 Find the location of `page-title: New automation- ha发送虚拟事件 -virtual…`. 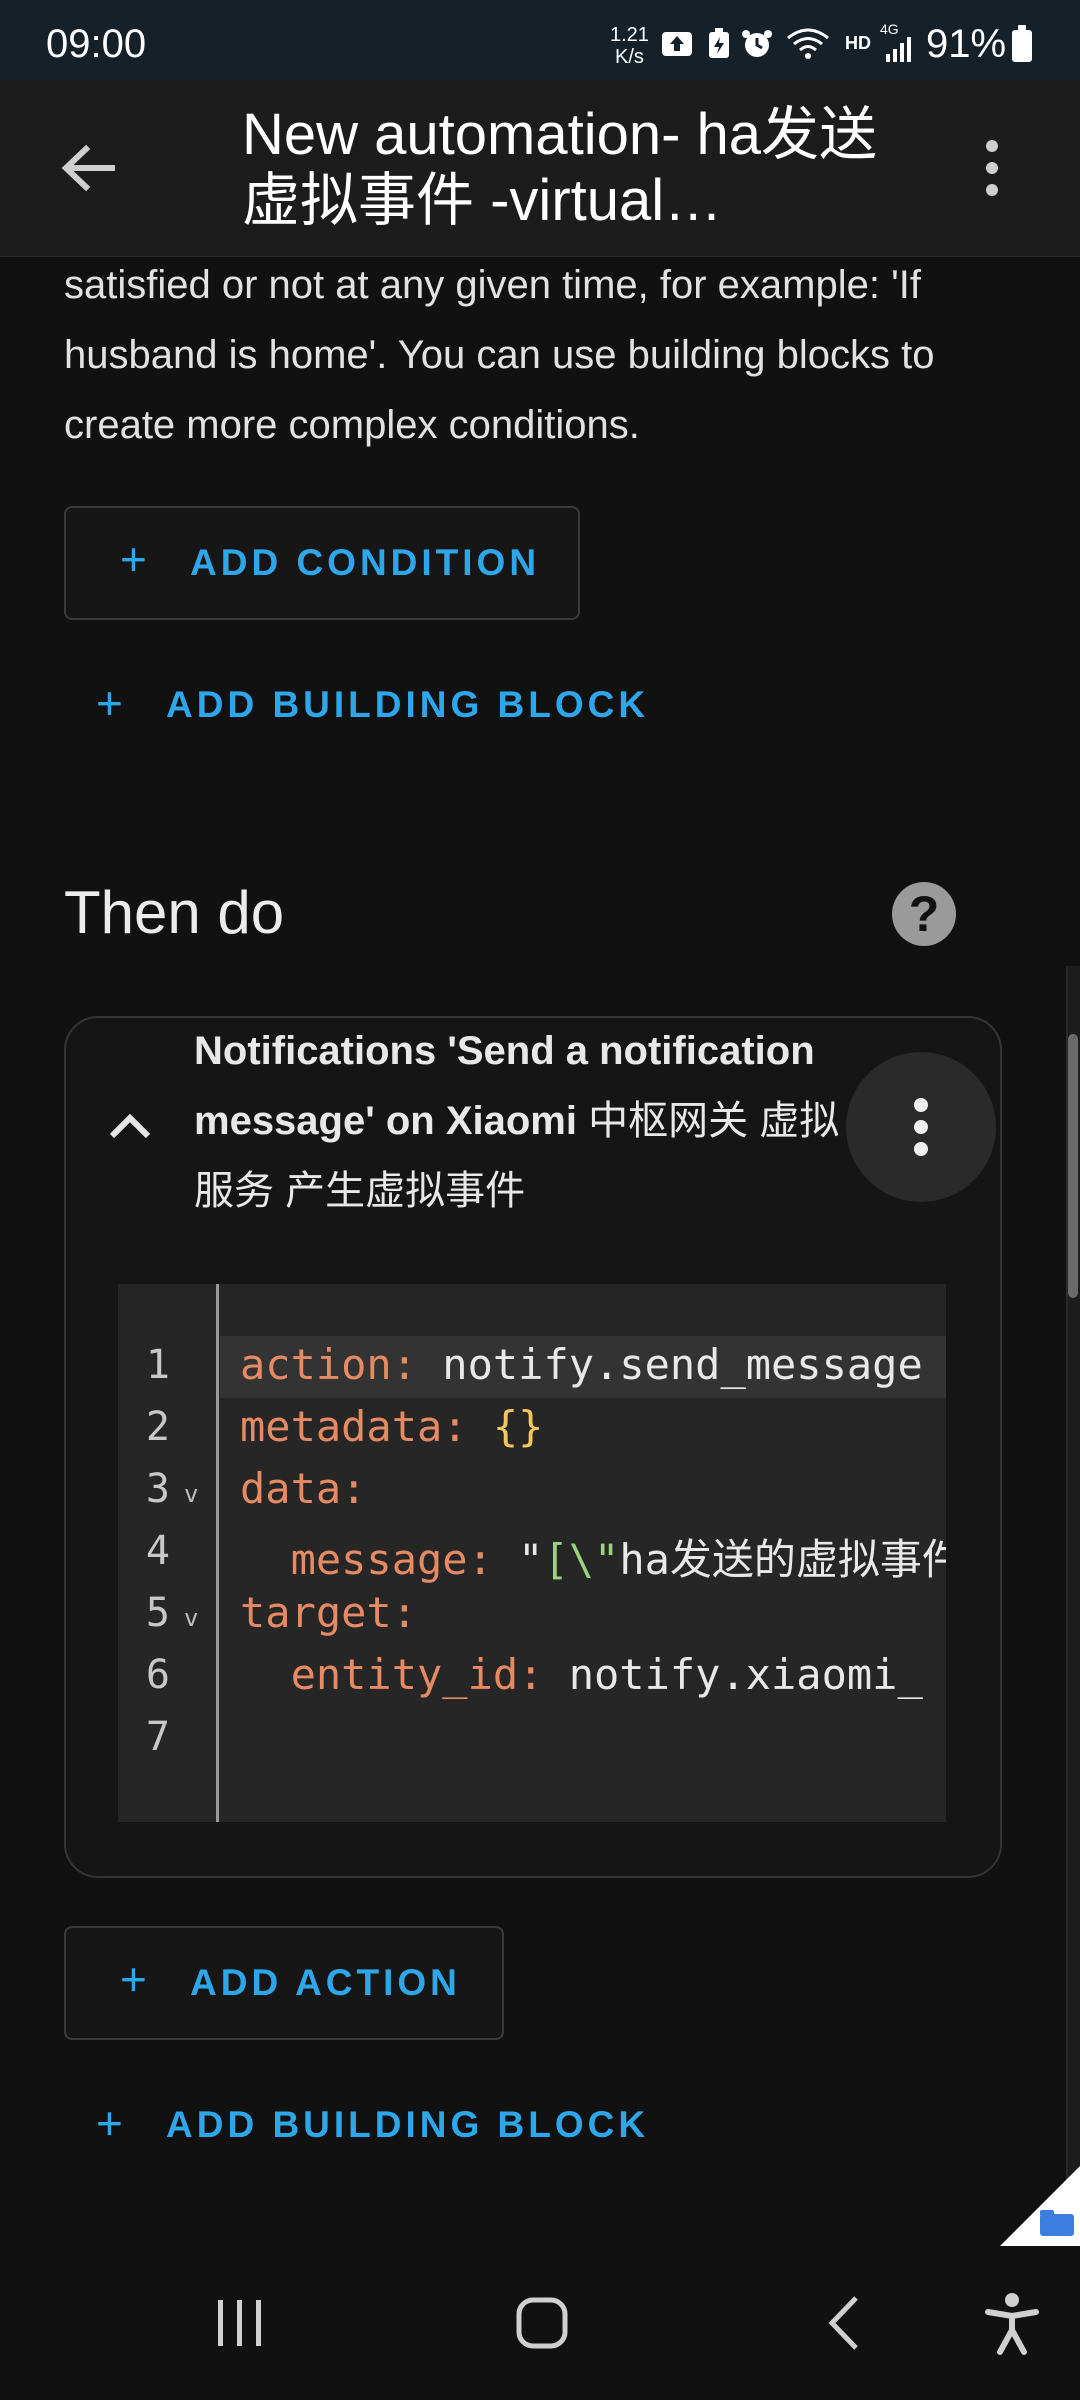

page-title: New automation- ha发送虚拟事件 -virtual… is located at coordinates (560, 167).